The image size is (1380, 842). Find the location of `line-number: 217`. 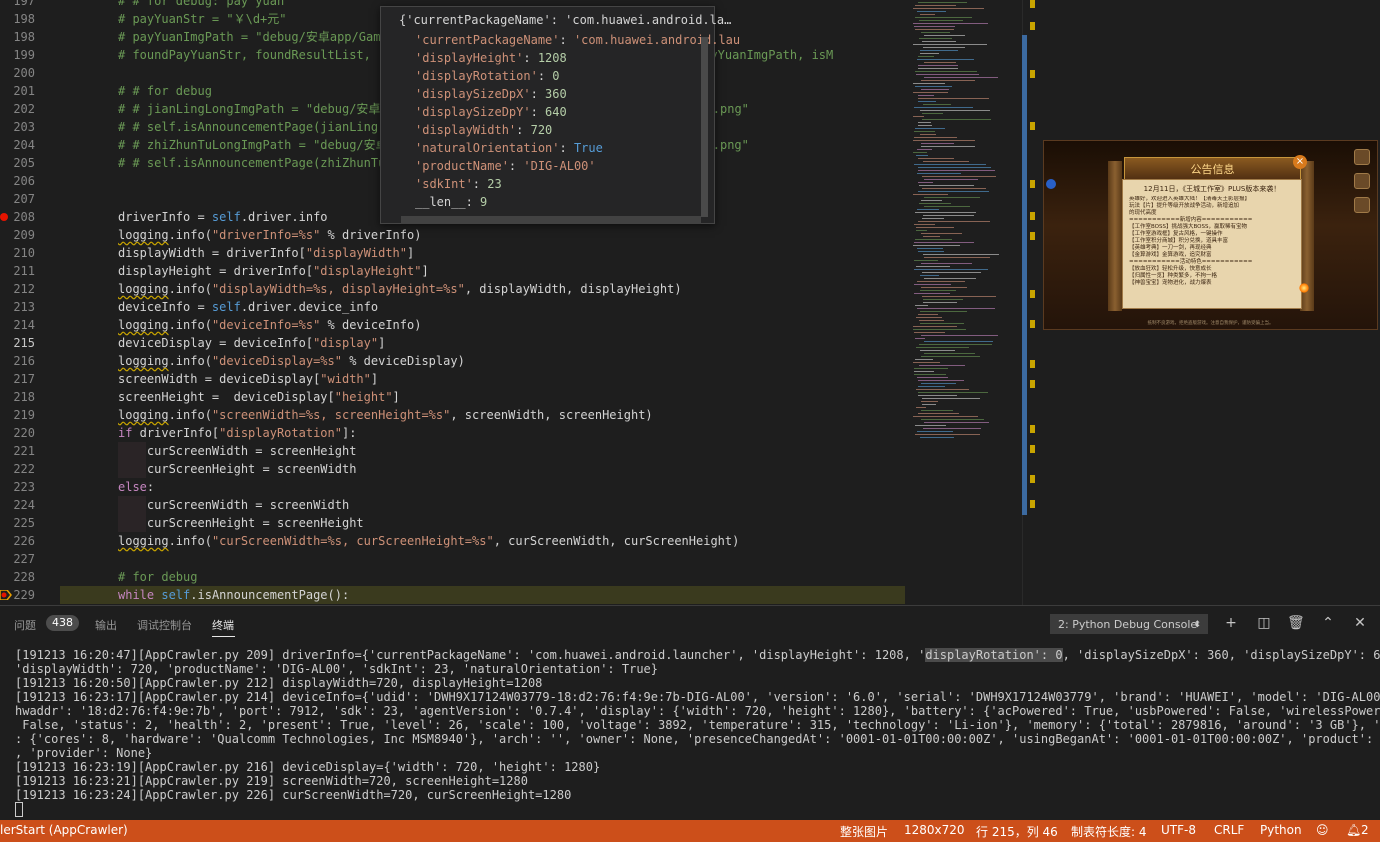

line-number: 217 is located at coordinates (17, 379).